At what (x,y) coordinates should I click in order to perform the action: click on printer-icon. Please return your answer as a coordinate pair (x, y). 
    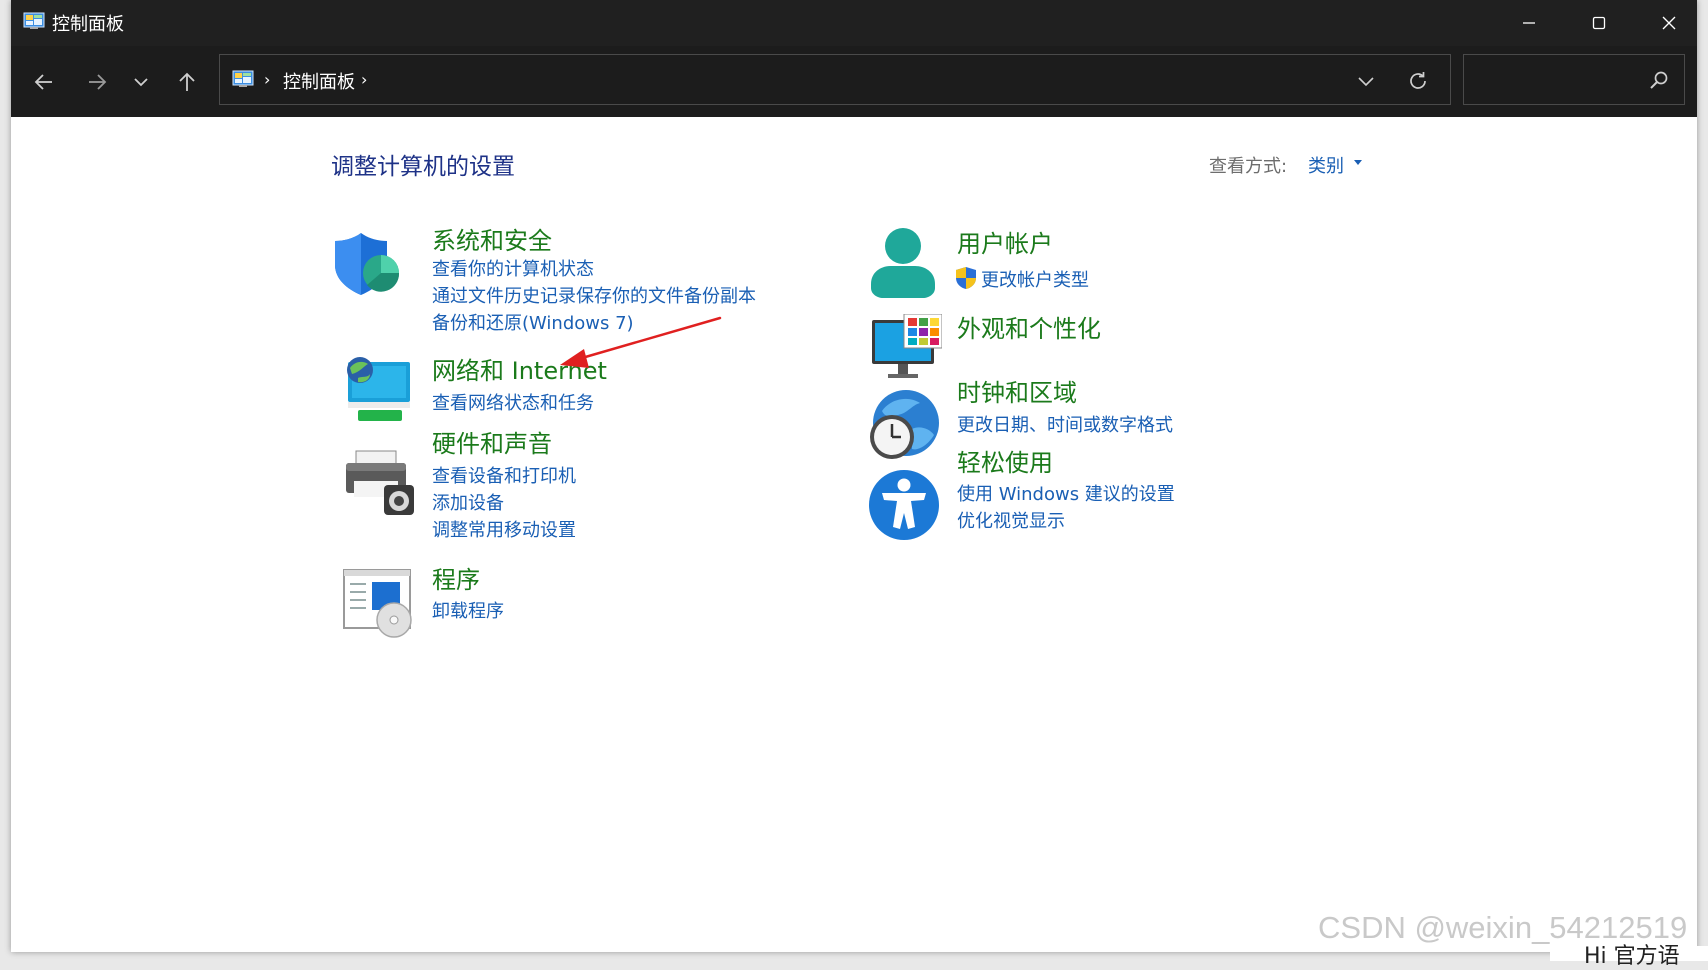
    Looking at the image, I should click on (380, 483).